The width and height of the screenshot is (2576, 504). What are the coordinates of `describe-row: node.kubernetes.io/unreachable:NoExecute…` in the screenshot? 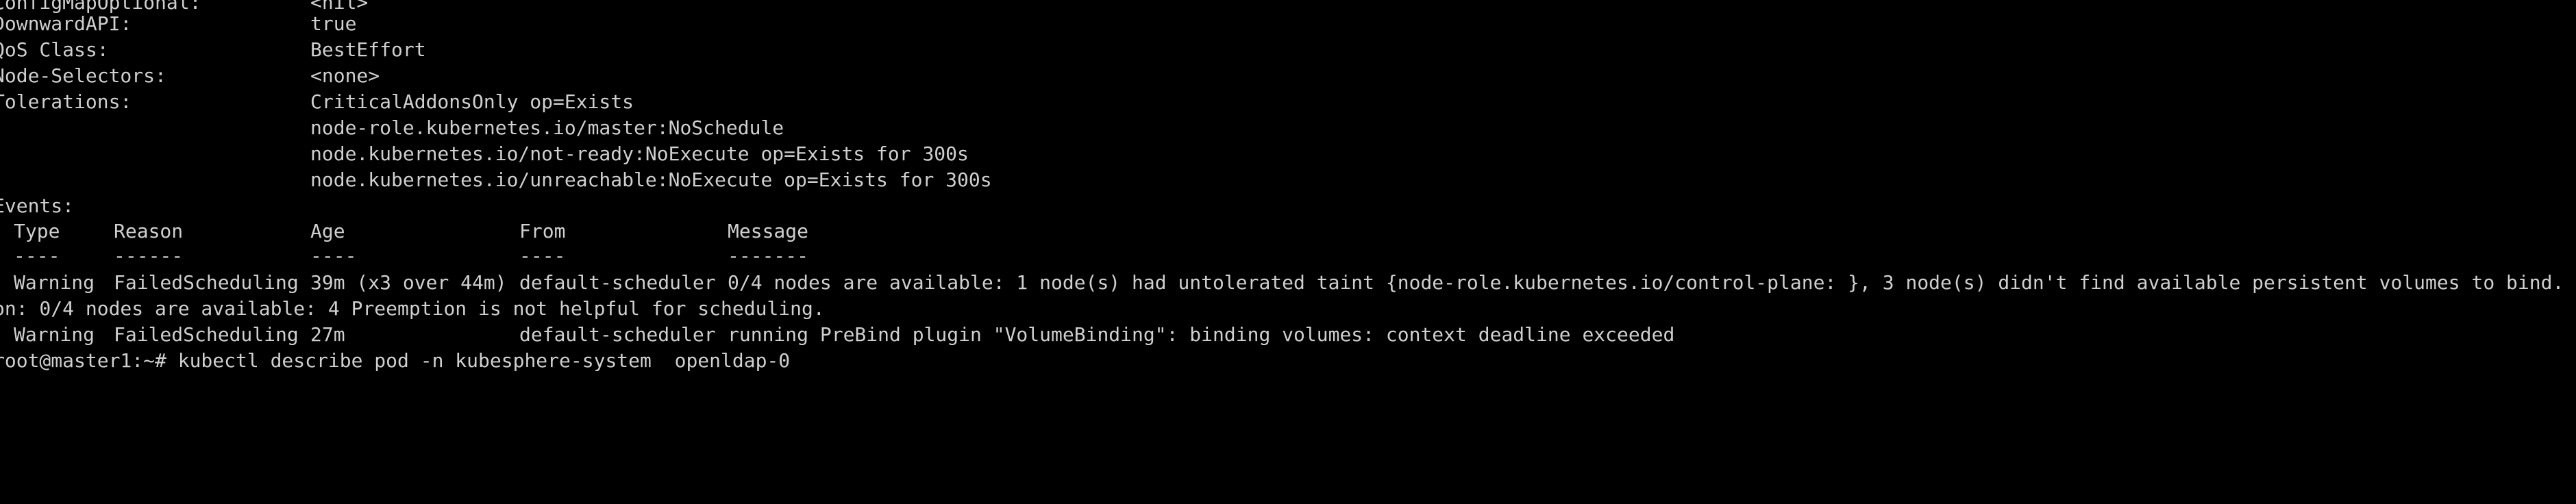 It's located at (496, 180).